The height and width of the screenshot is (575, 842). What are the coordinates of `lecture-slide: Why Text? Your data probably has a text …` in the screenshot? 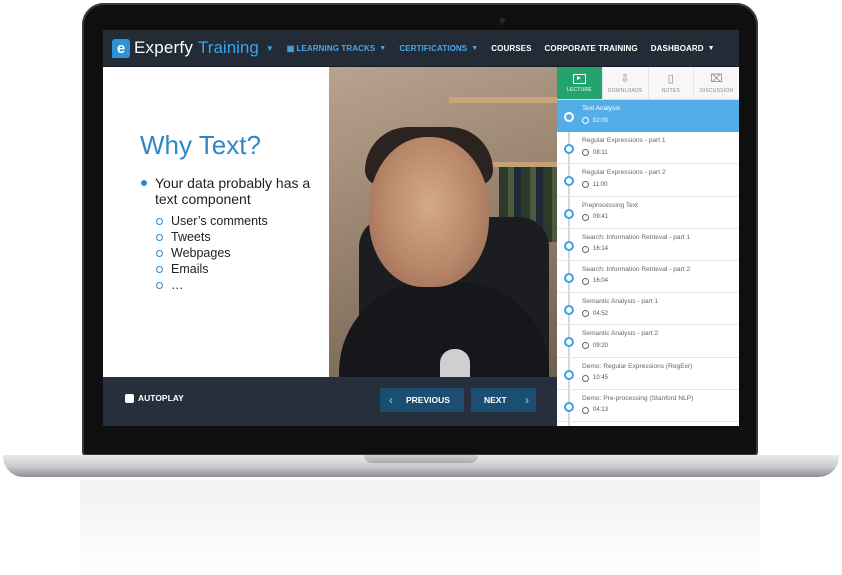 It's located at (216, 222).